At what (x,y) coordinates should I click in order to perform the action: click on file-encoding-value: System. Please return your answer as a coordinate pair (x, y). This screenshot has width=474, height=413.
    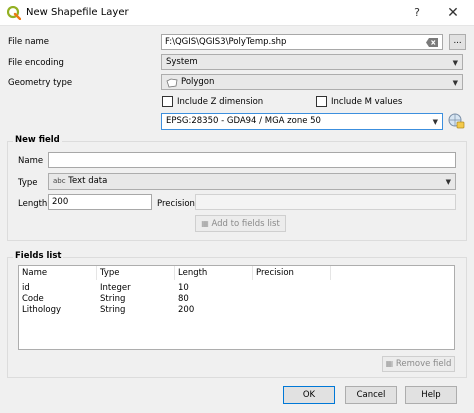
    Looking at the image, I should click on (182, 62).